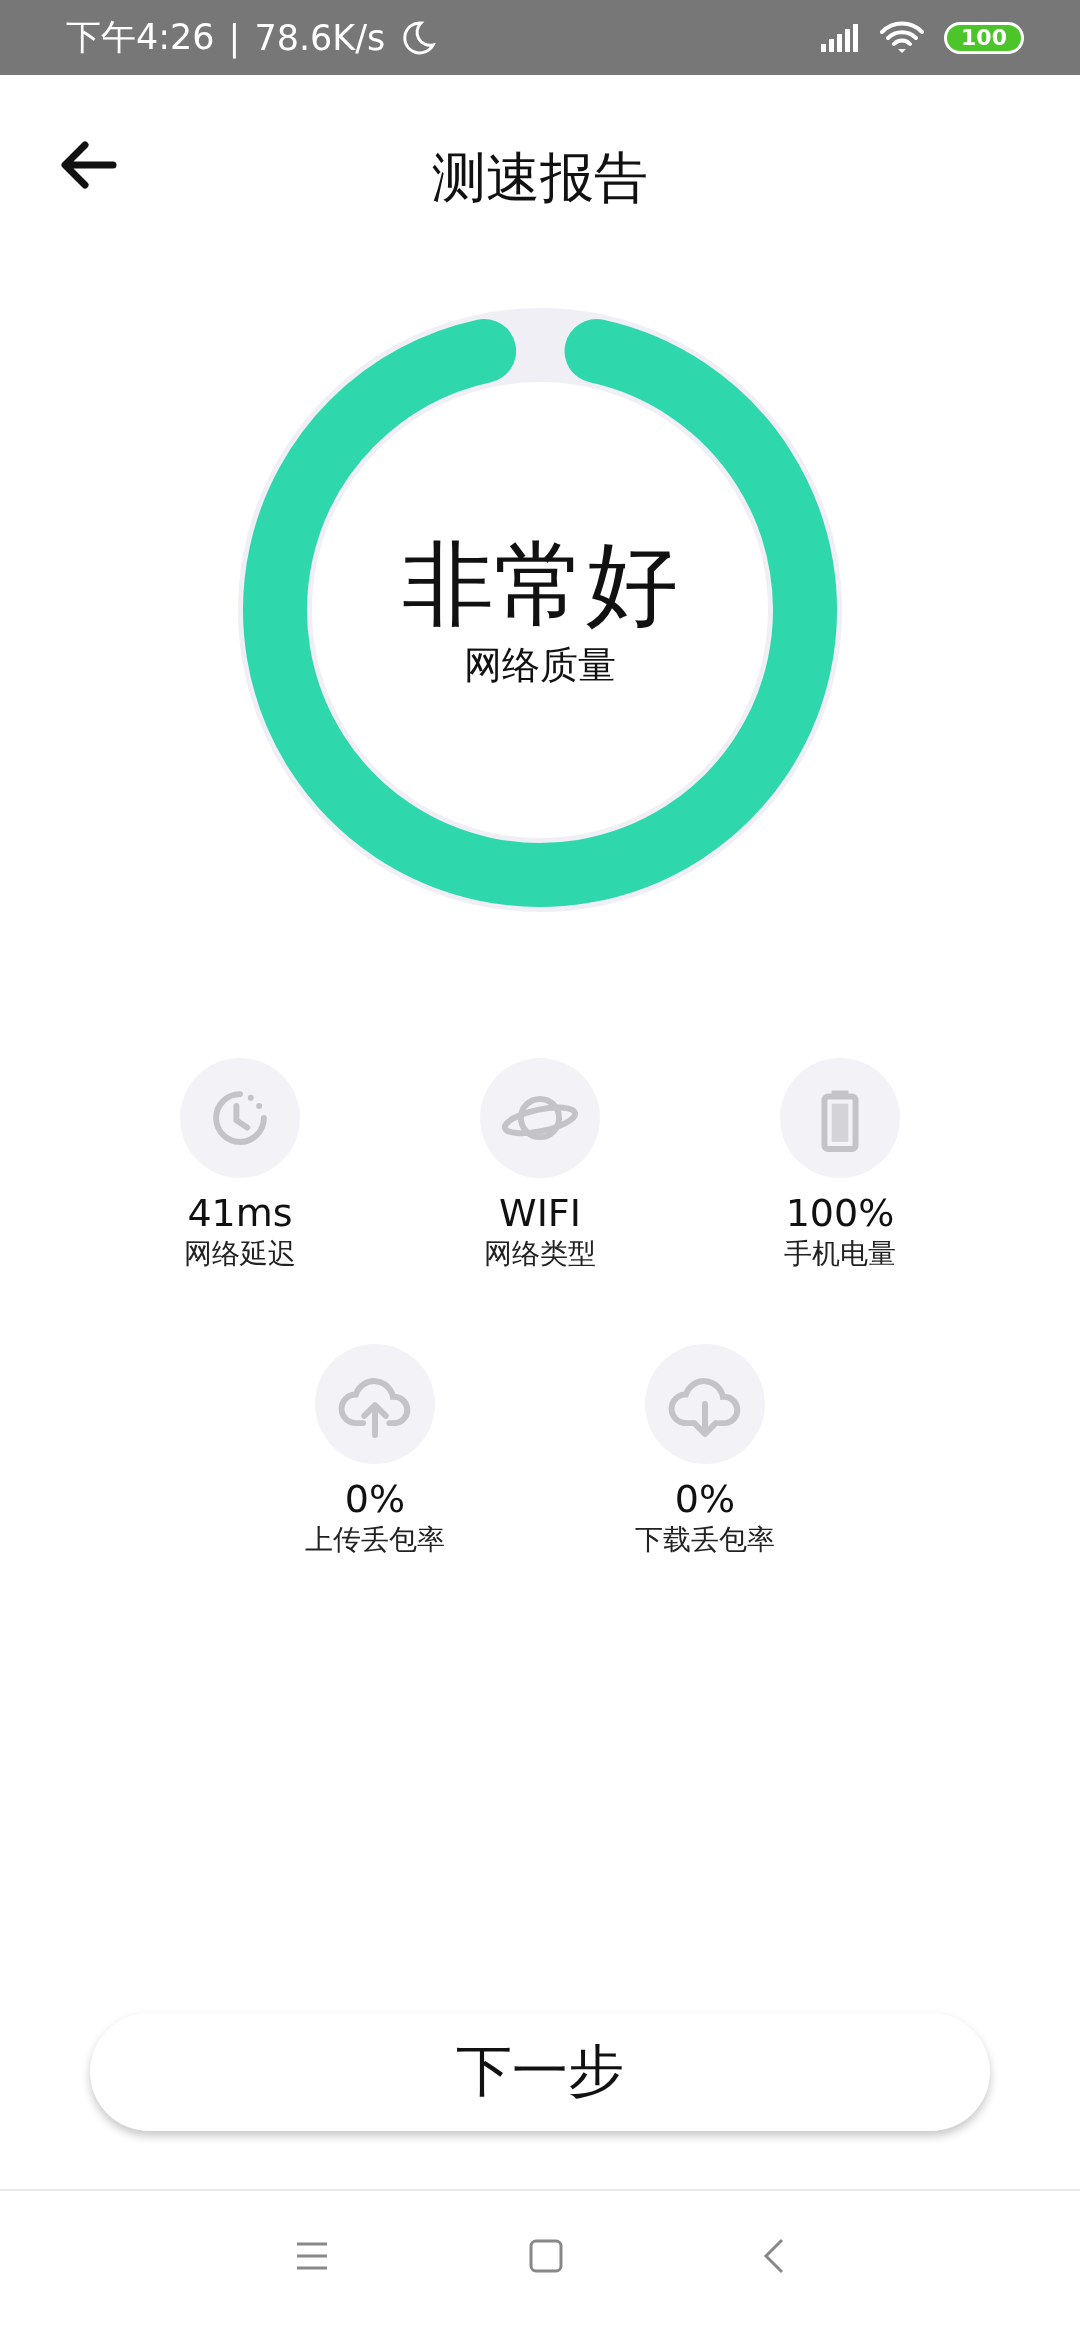 This screenshot has width=1080, height=2340. Describe the element at coordinates (540, 178) in the screenshot. I see `page-title: 测速报告` at that location.